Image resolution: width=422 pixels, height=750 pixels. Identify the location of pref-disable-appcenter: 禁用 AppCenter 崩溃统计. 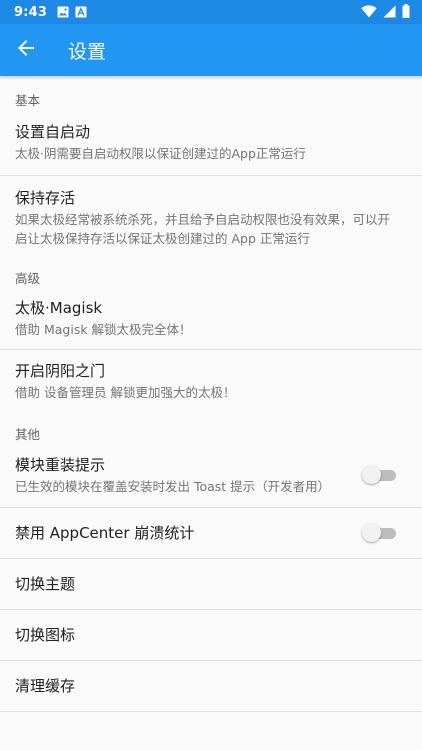
(211, 533).